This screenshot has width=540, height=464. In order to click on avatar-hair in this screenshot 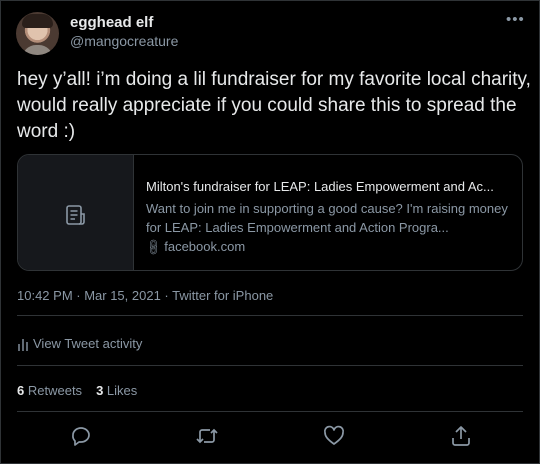, I will do `click(37, 21)`.